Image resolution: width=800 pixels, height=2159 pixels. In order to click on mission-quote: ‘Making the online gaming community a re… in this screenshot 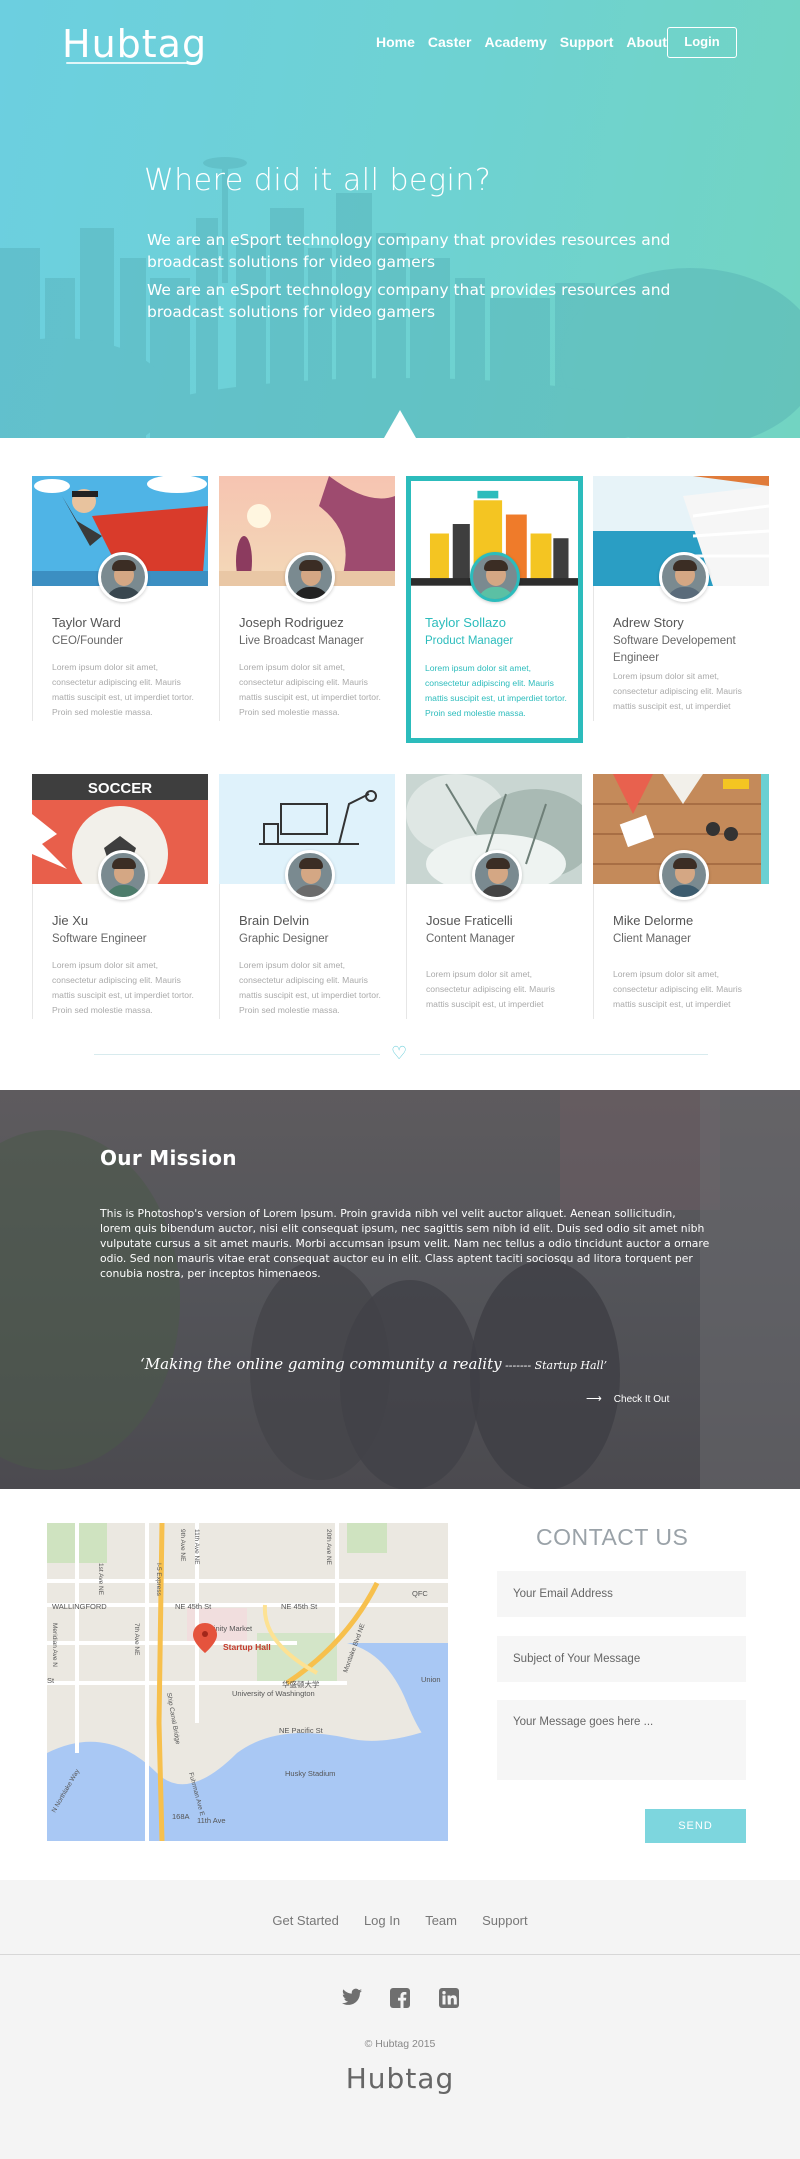, I will do `click(373, 1364)`.